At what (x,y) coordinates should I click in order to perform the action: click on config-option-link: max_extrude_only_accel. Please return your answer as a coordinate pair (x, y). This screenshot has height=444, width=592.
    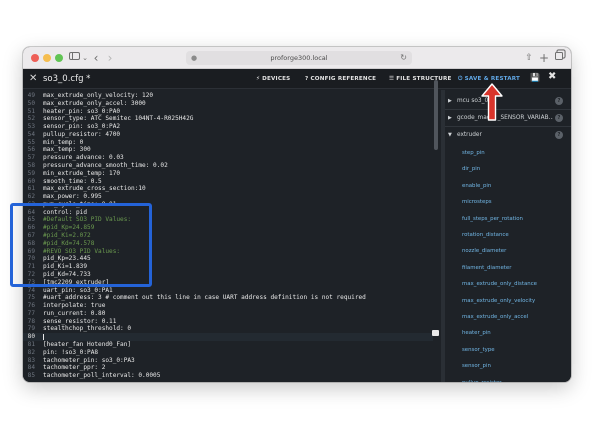
    Looking at the image, I should click on (512, 317).